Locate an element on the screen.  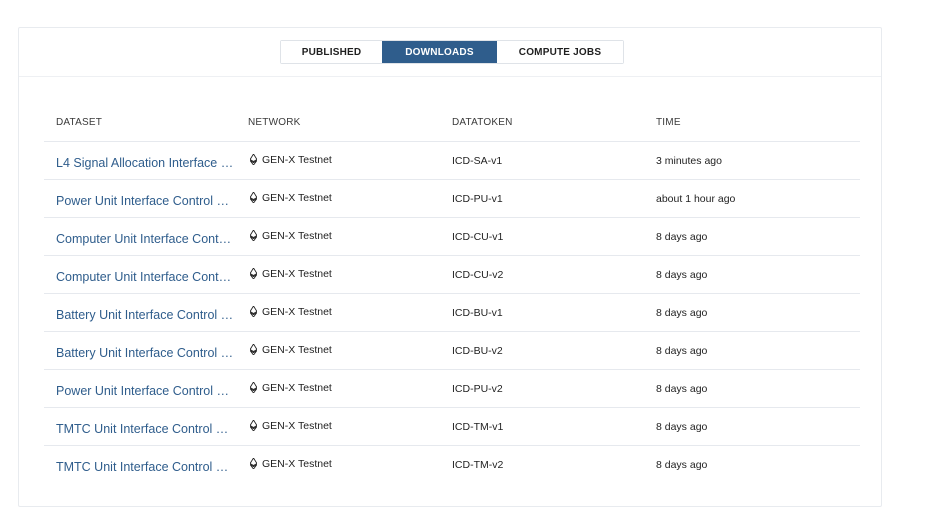
datatoken-cell: ICD-CU-v2 is located at coordinates (478, 274).